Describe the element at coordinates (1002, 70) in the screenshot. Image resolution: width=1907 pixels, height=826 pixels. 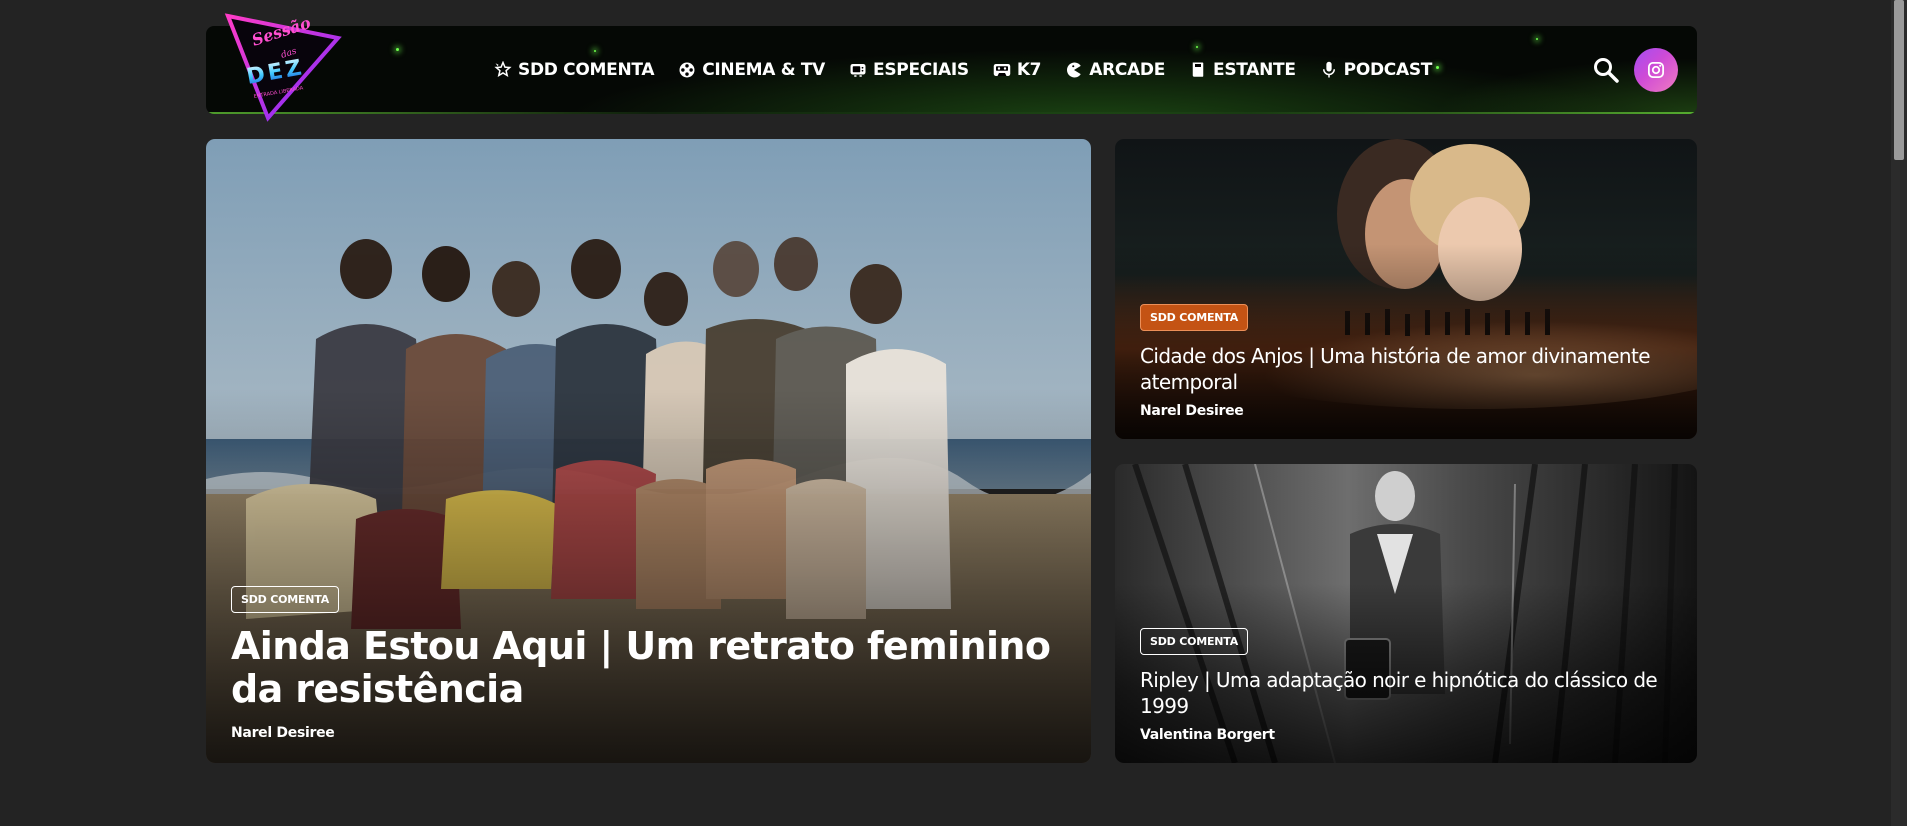
I see `cassette-icon` at that location.